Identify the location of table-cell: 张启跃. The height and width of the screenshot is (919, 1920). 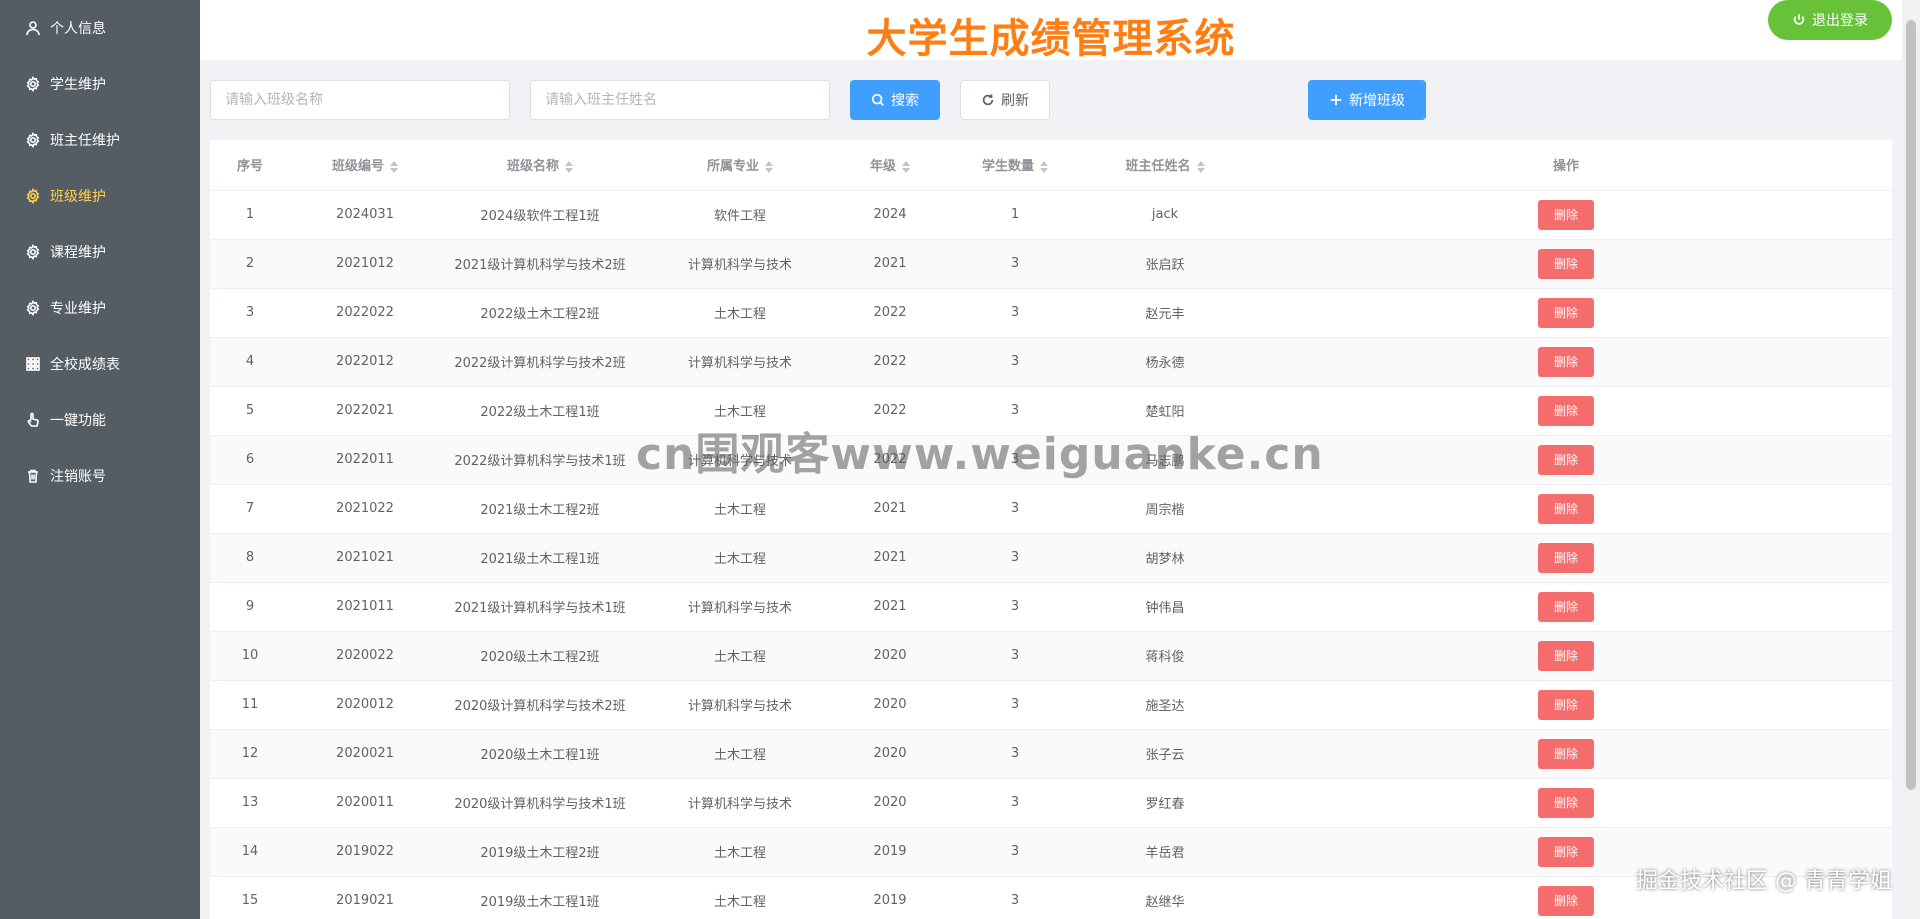
(1165, 264).